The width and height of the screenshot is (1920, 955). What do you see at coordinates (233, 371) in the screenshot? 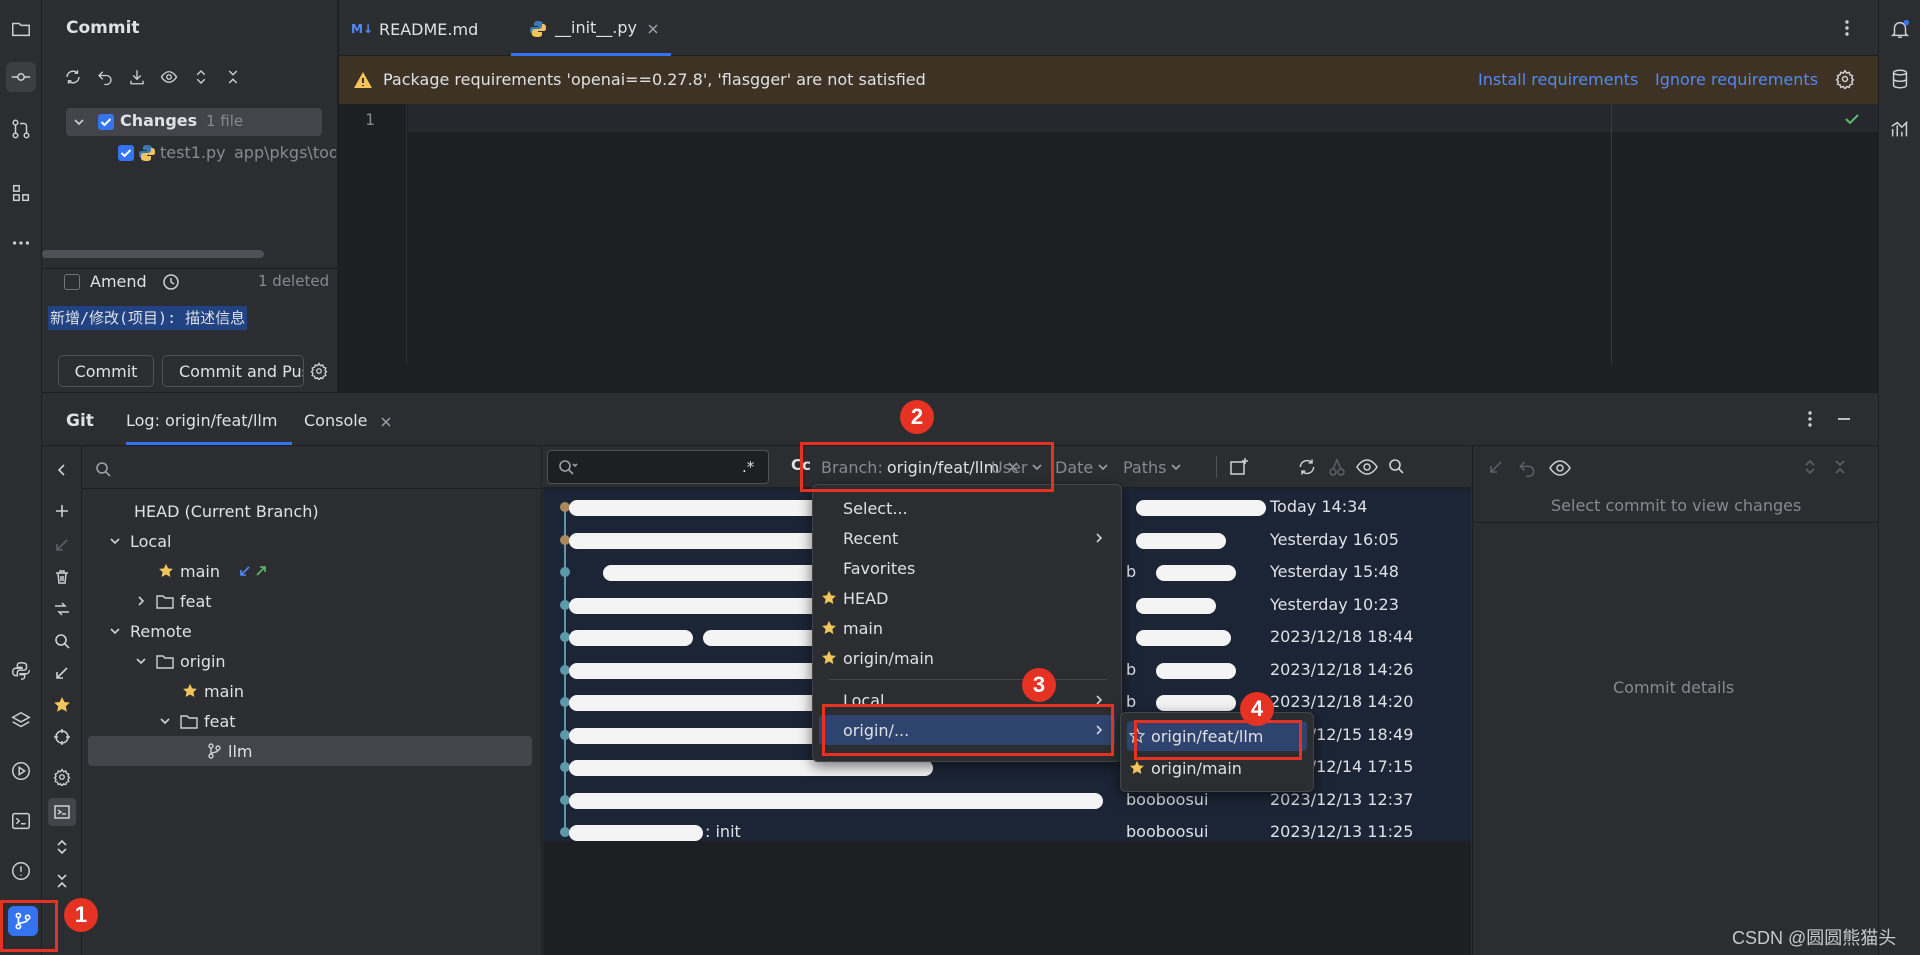
I see `commit-and-push-button: Commit and Pus` at bounding box center [233, 371].